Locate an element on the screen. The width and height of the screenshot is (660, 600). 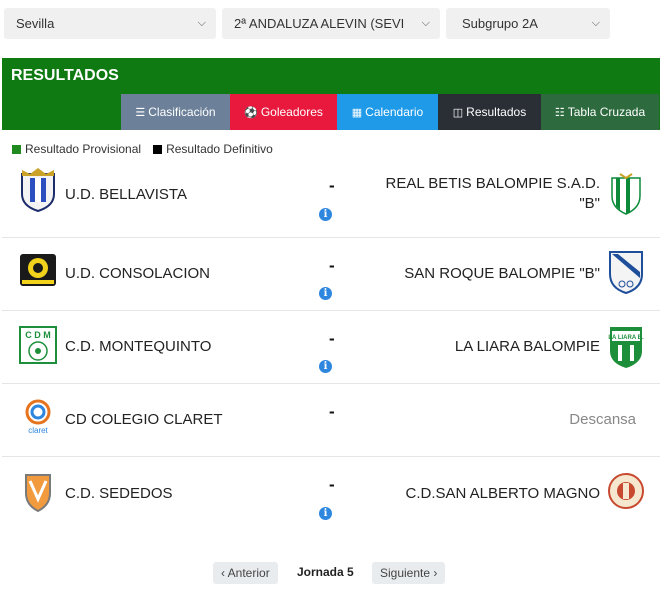
away-team-name: REAL BETIS BALOMPIE S.A.D. "B" is located at coordinates (492, 194).